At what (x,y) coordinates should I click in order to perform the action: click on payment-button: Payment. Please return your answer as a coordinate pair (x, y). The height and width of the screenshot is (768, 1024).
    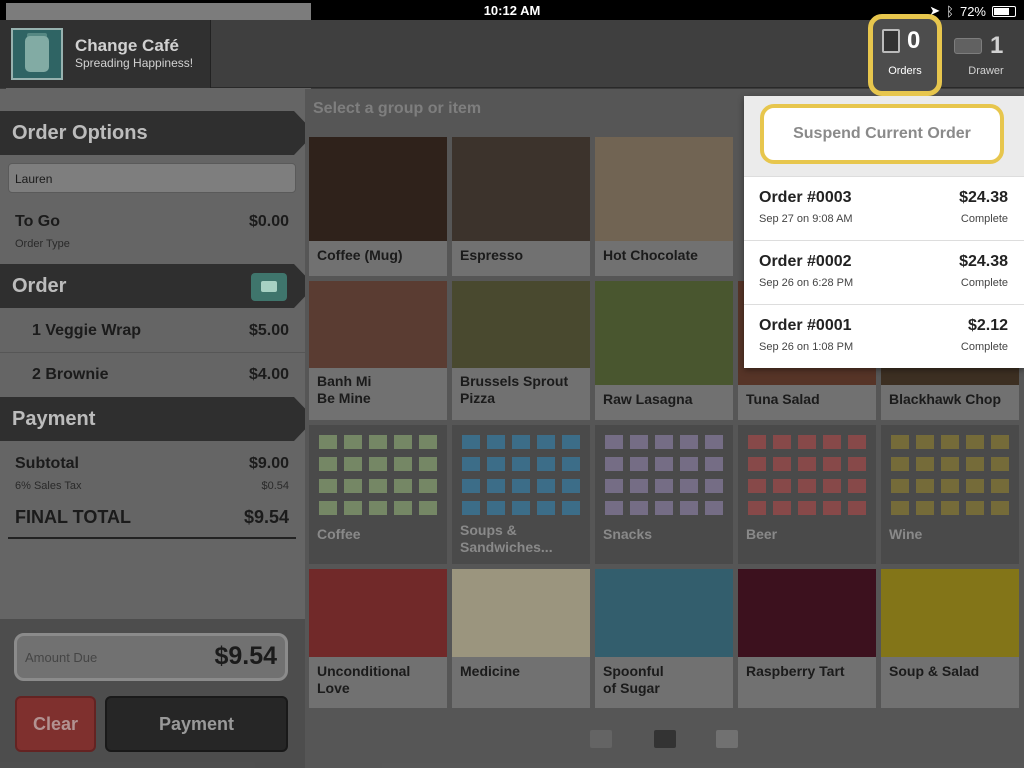
    Looking at the image, I should click on (196, 724).